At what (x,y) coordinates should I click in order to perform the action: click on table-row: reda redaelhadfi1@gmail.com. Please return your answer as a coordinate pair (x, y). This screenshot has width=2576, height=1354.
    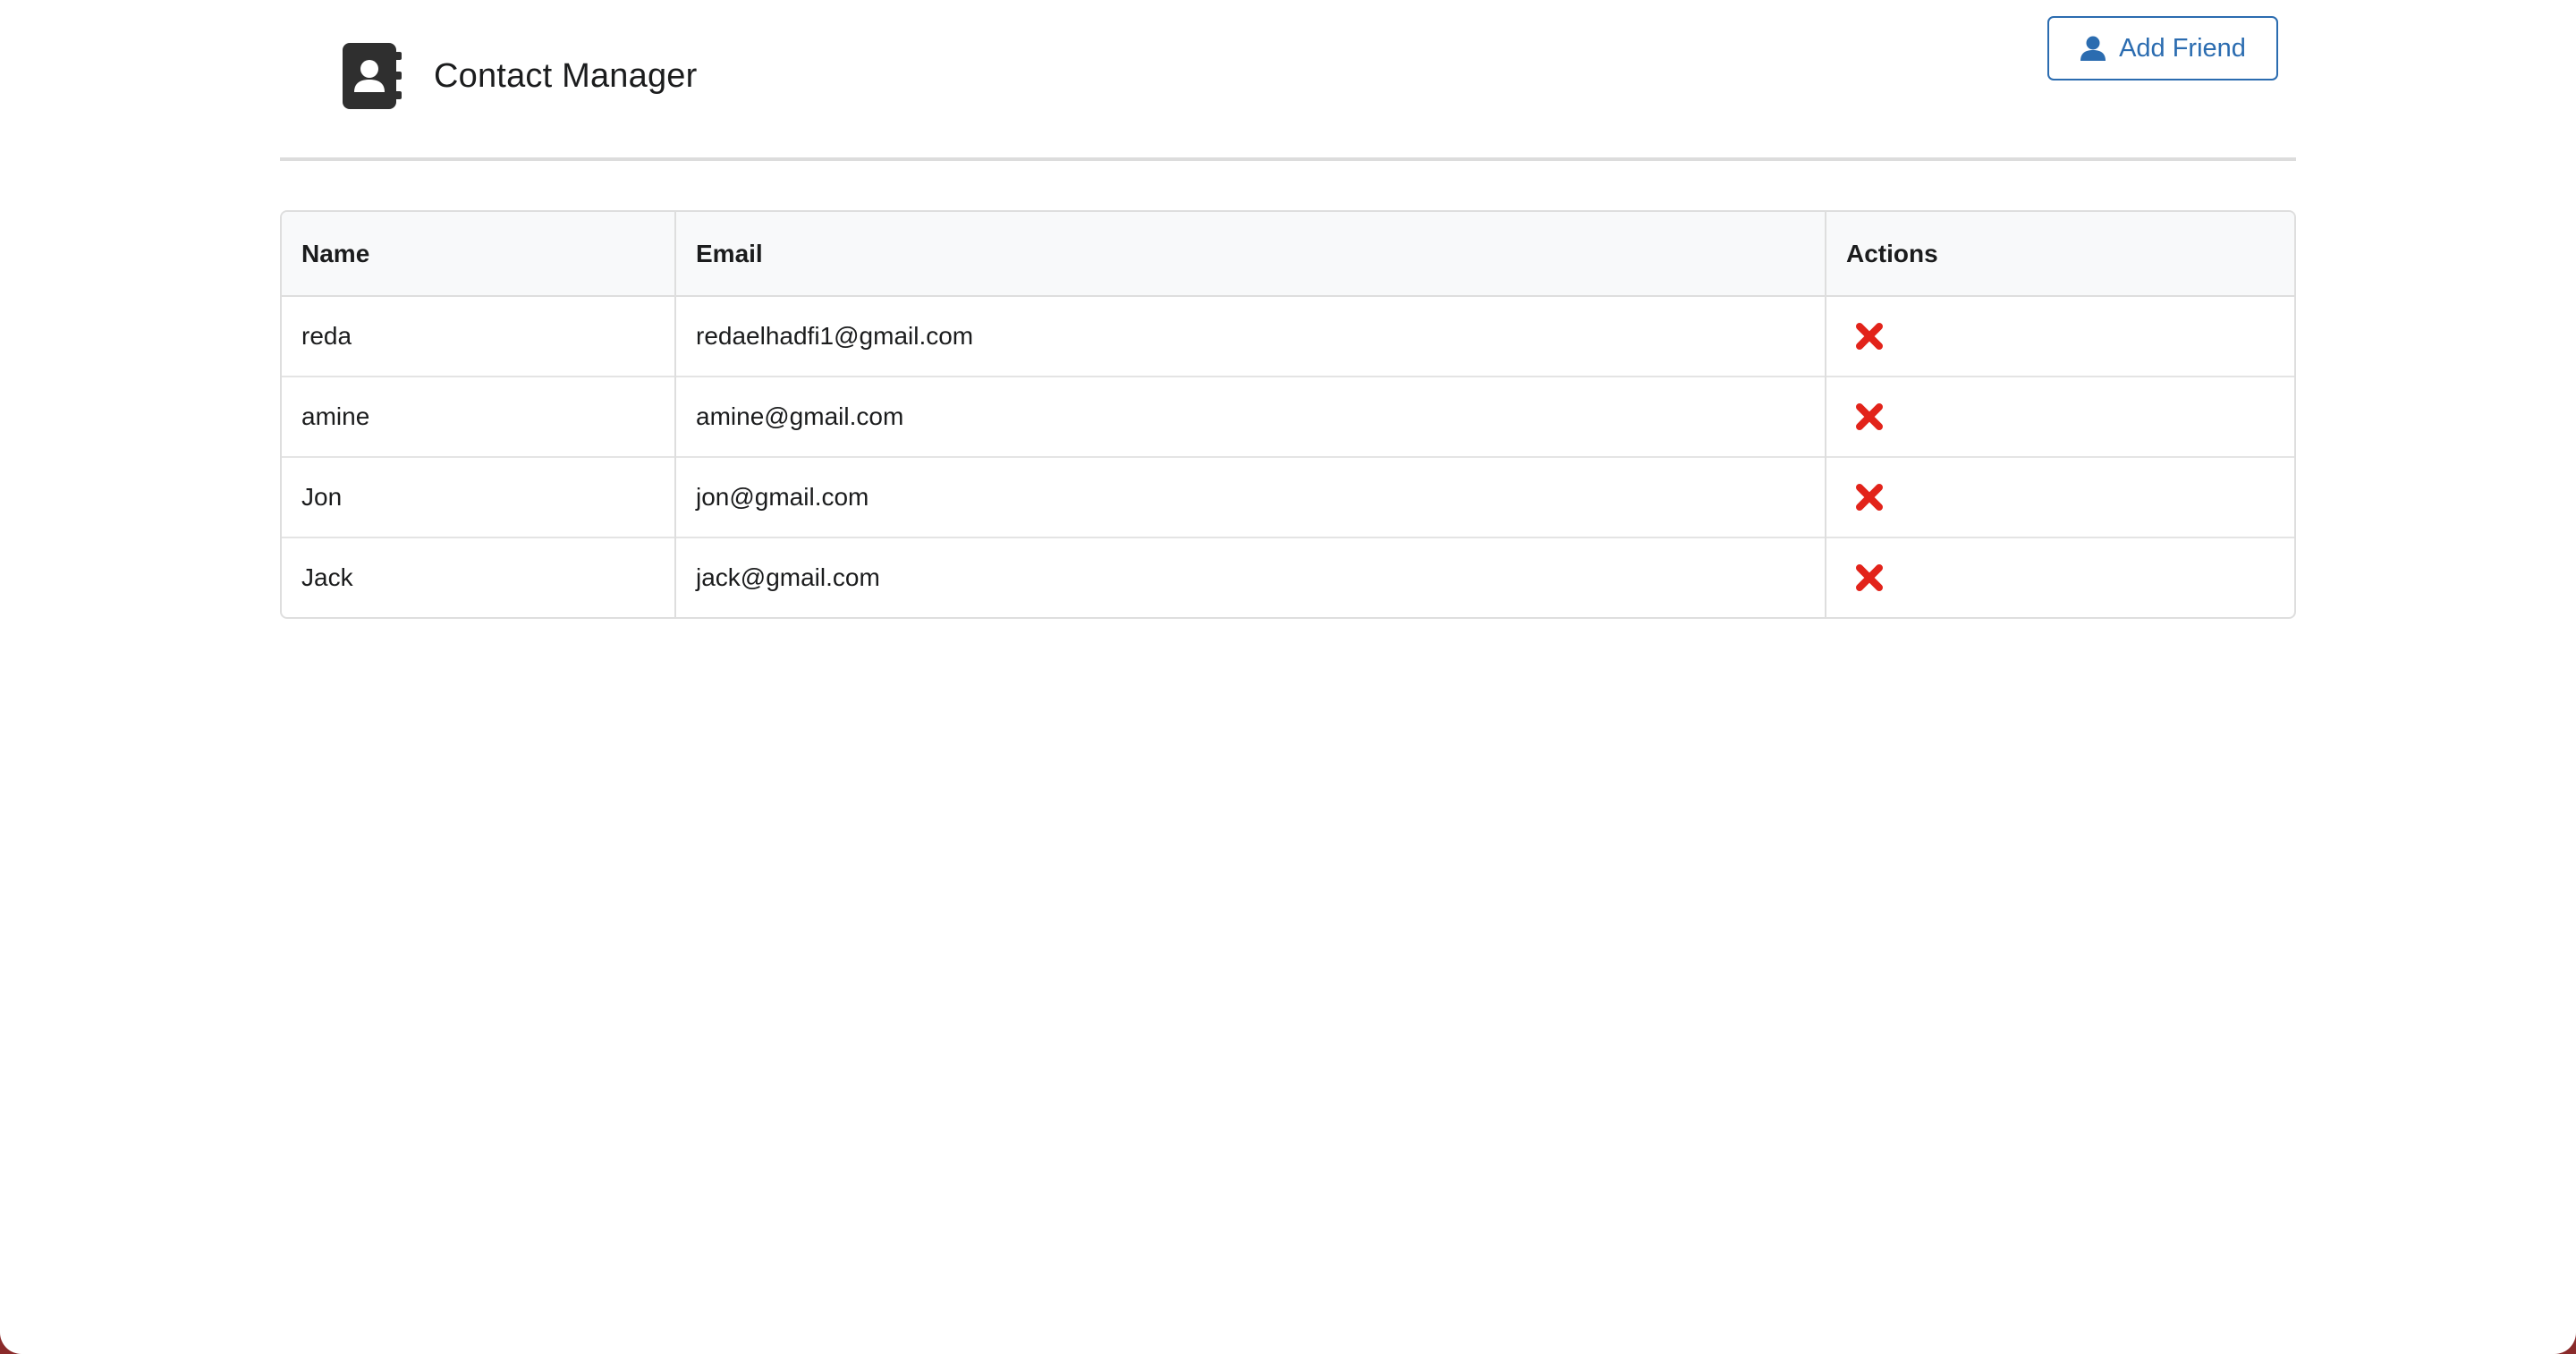
    Looking at the image, I should click on (1288, 336).